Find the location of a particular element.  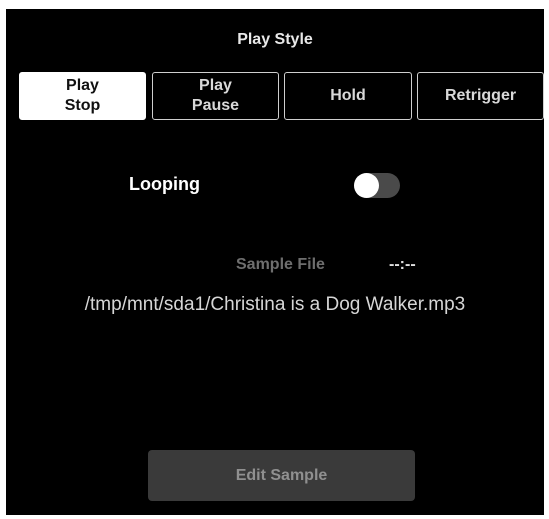

looping-label: Looping is located at coordinates (164, 184).